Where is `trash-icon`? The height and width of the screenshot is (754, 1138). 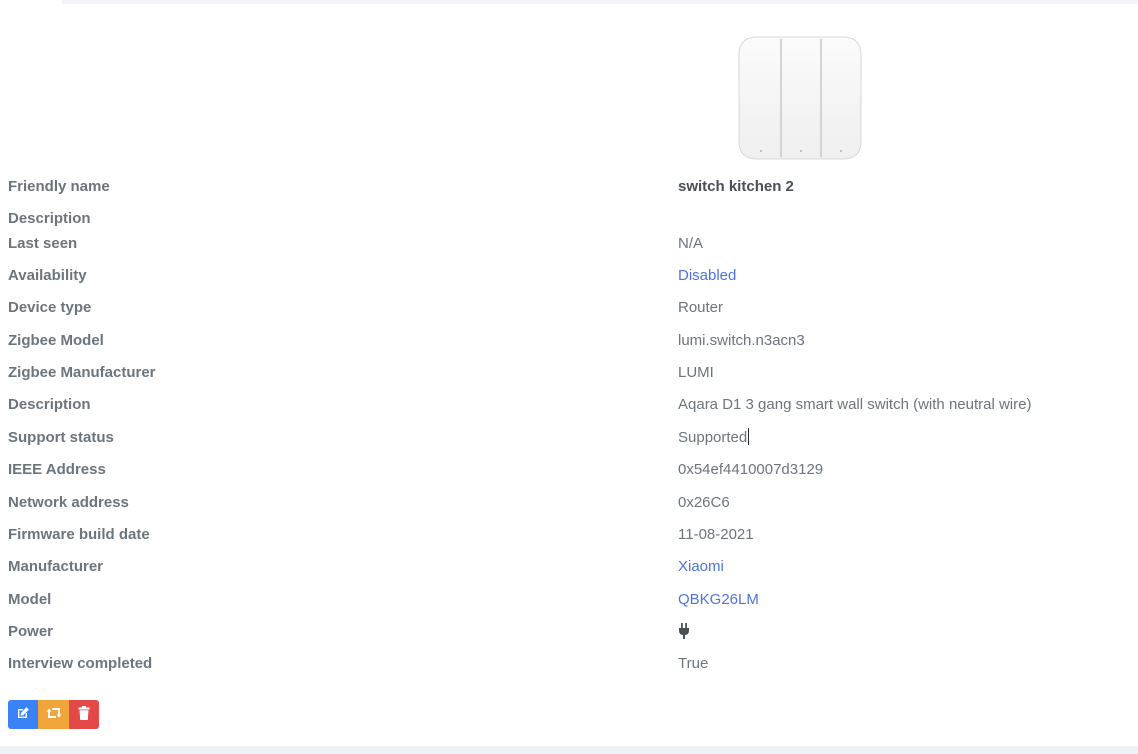
trash-icon is located at coordinates (84, 714).